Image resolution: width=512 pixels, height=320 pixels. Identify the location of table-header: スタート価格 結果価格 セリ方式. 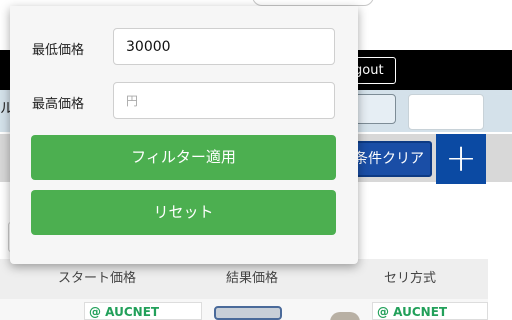
(244, 279).